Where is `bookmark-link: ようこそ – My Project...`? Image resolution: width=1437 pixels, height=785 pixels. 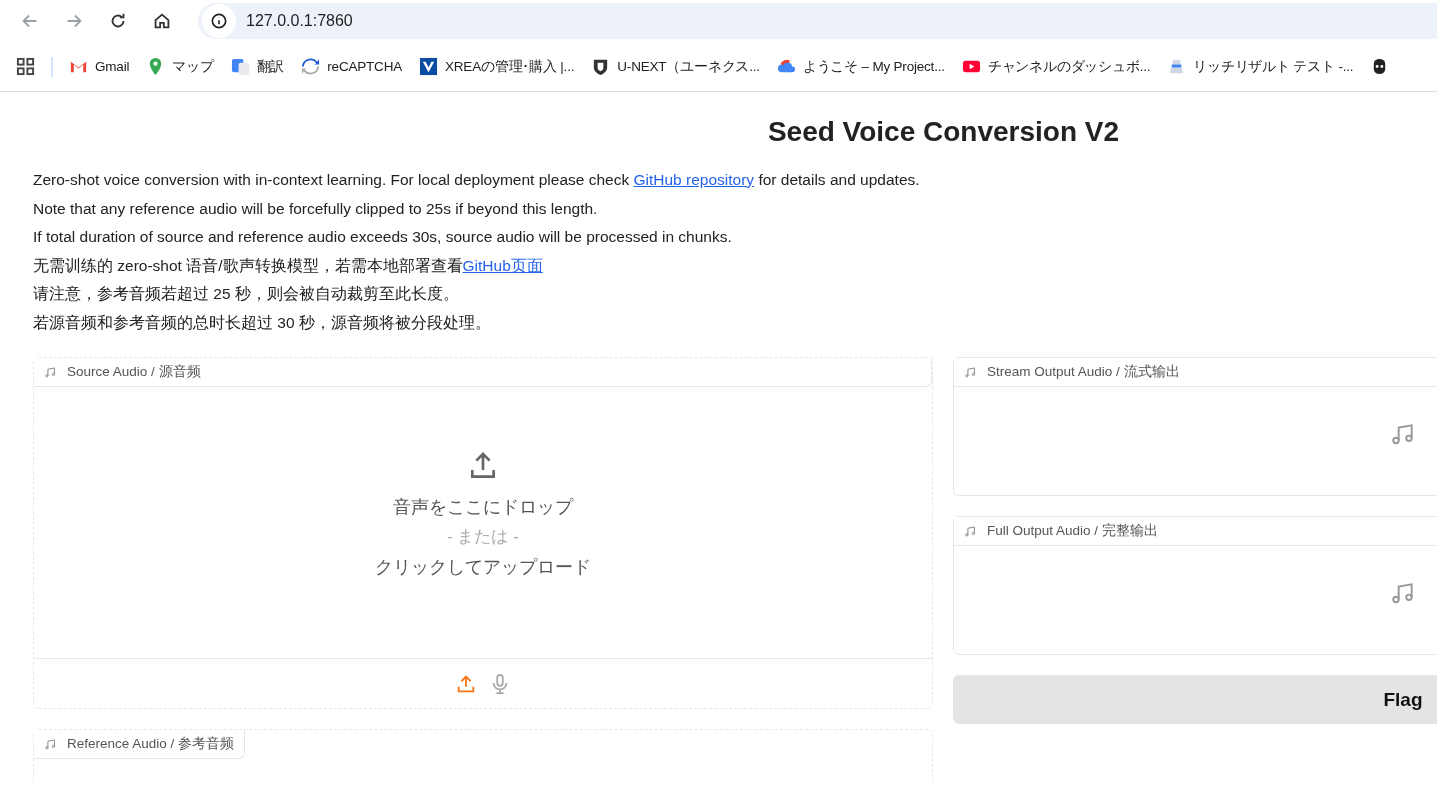
bookmark-link: ようこそ – My Project... is located at coordinates (860, 66).